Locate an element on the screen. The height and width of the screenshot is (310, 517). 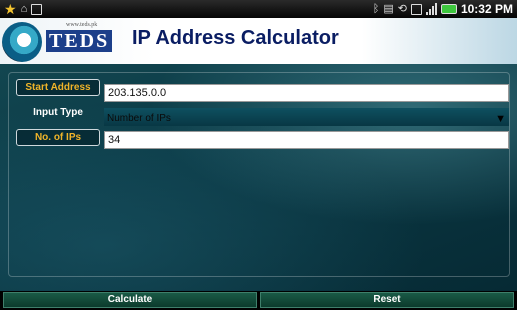
input-type-label: Input Type is located at coordinates (58, 112).